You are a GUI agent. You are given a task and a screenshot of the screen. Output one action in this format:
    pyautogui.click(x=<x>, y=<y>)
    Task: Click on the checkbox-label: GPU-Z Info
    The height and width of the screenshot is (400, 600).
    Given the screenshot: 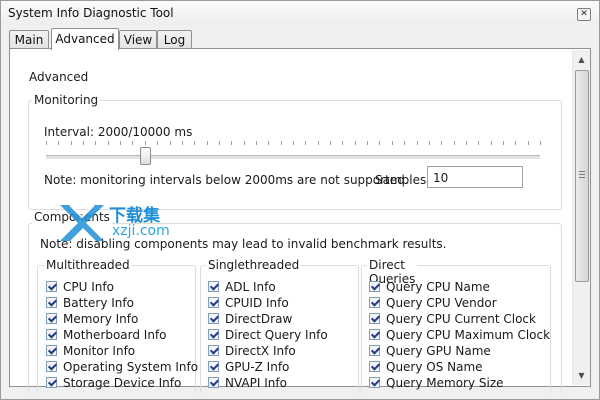 What is the action you would take?
    pyautogui.click(x=257, y=367)
    